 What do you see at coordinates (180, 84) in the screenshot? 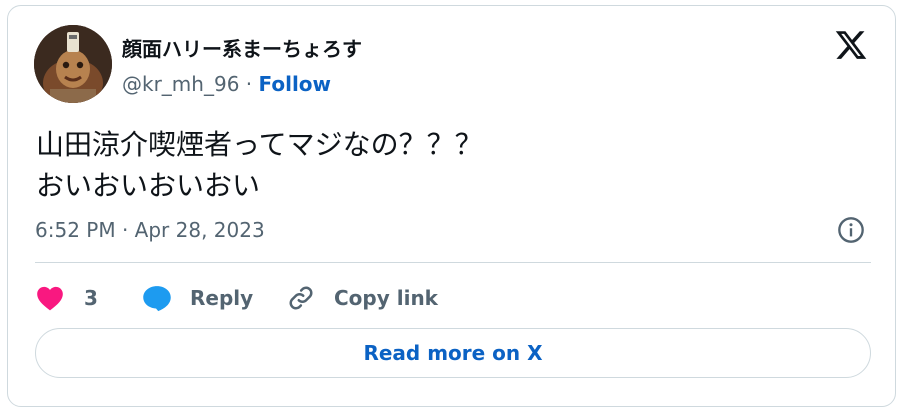
I see `user-handle: @kr_mh_96` at bounding box center [180, 84].